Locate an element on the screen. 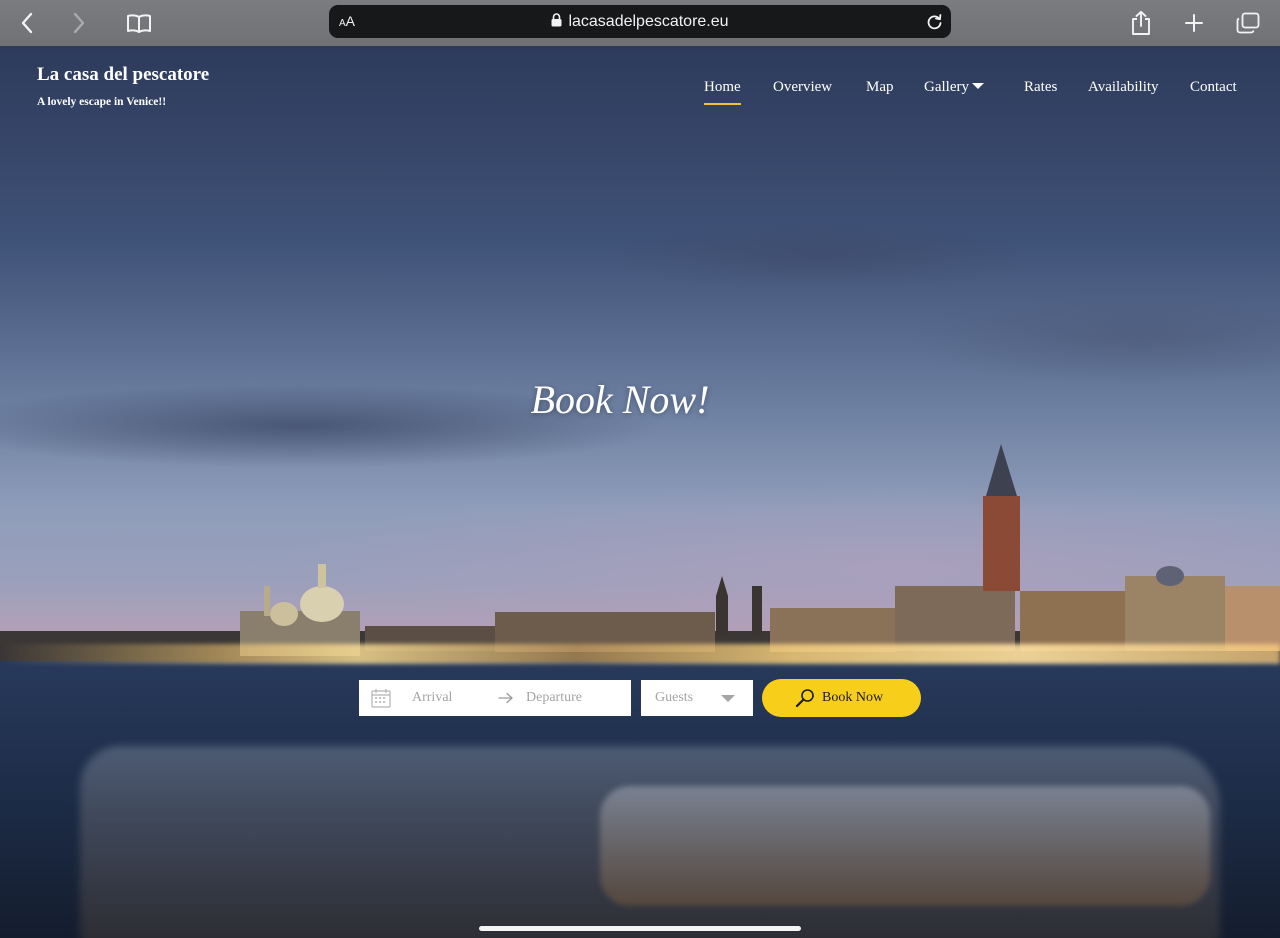 This screenshot has height=938, width=1280. boat-deck-foreground is located at coordinates (905, 846).